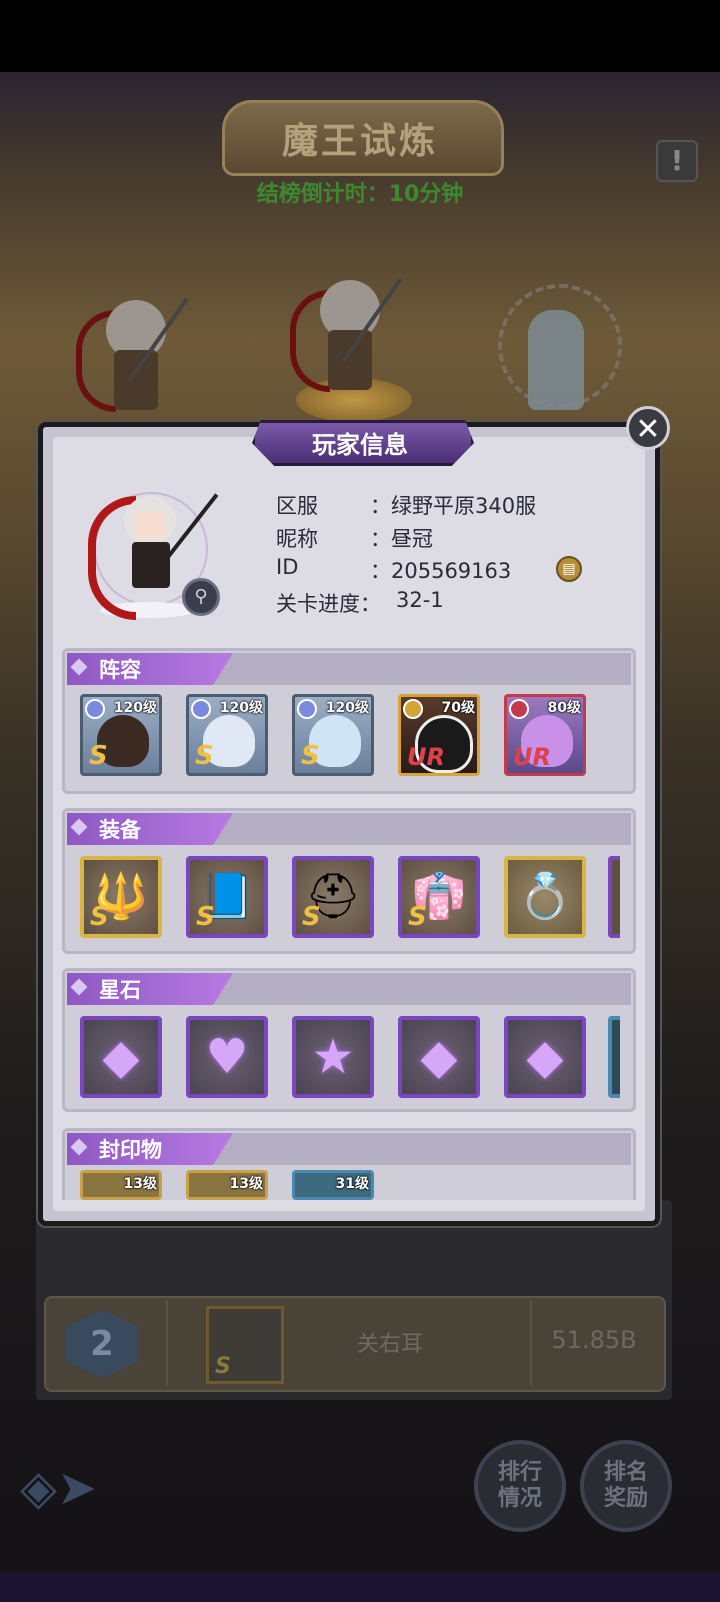 This screenshot has width=720, height=1602. Describe the element at coordinates (201, 597) in the screenshot. I see `magnifier-icon: ⚲` at that location.